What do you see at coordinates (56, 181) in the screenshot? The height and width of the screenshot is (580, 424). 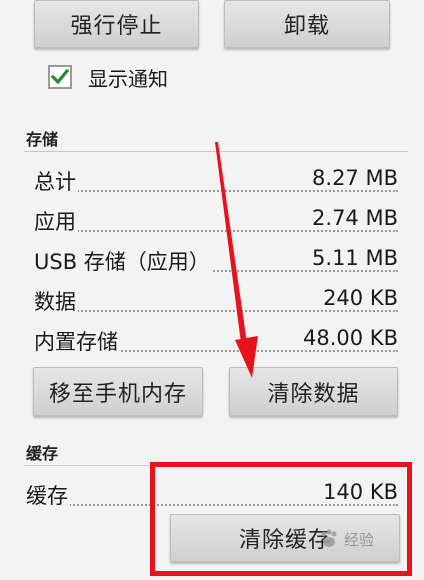 I see `row-label: 总计` at bounding box center [56, 181].